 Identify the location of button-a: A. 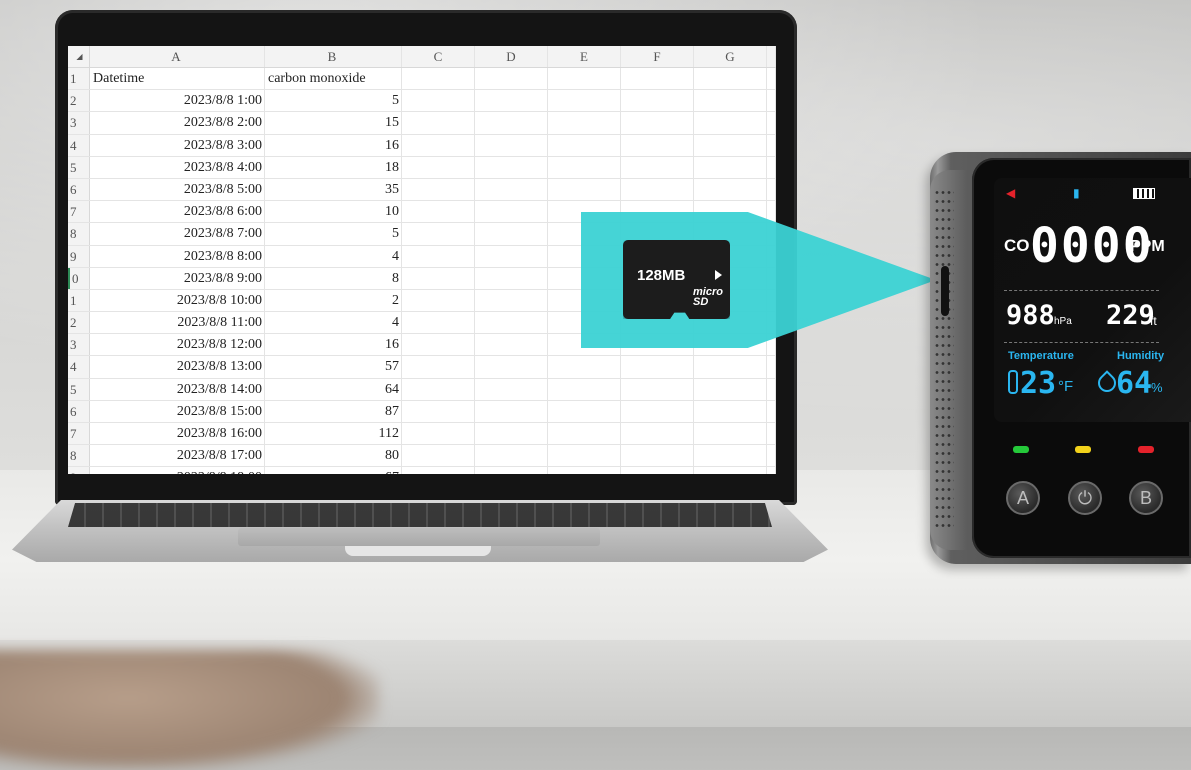
(1023, 498).